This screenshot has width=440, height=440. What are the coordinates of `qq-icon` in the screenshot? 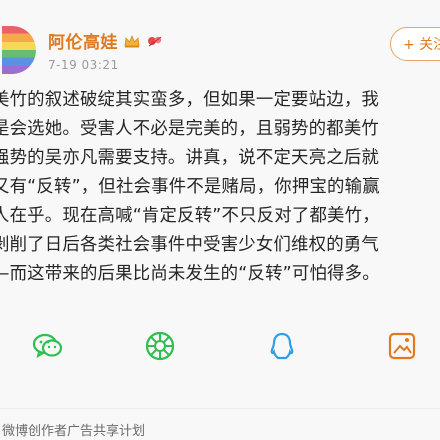 It's located at (282, 348).